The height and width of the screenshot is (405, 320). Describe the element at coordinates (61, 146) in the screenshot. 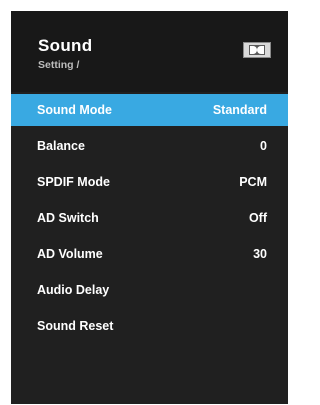

I see `menu-item-label: Balance` at that location.